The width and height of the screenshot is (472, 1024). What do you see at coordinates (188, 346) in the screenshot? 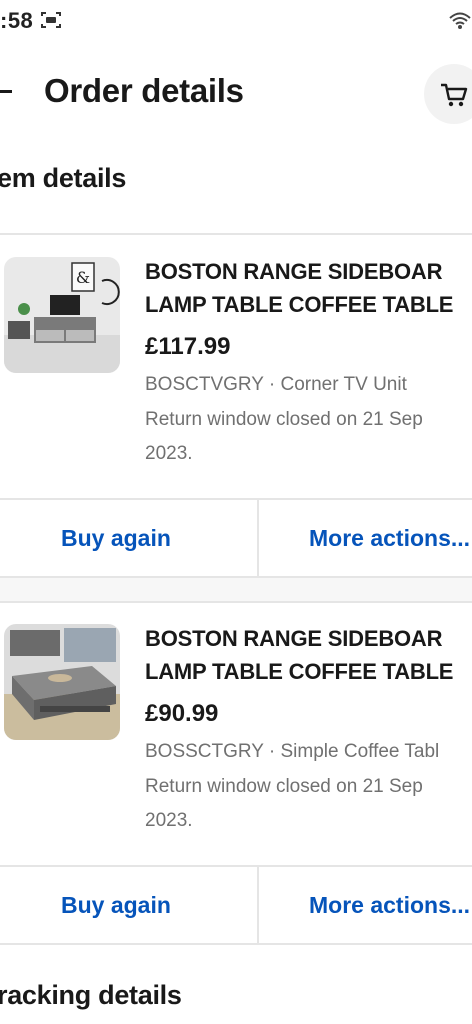
I see `item-price: £117.99` at bounding box center [188, 346].